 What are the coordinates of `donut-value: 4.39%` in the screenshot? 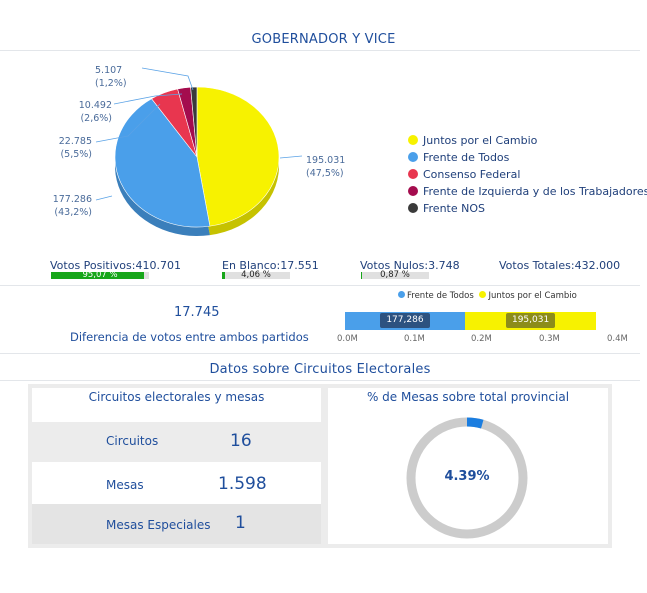 It's located at (467, 476).